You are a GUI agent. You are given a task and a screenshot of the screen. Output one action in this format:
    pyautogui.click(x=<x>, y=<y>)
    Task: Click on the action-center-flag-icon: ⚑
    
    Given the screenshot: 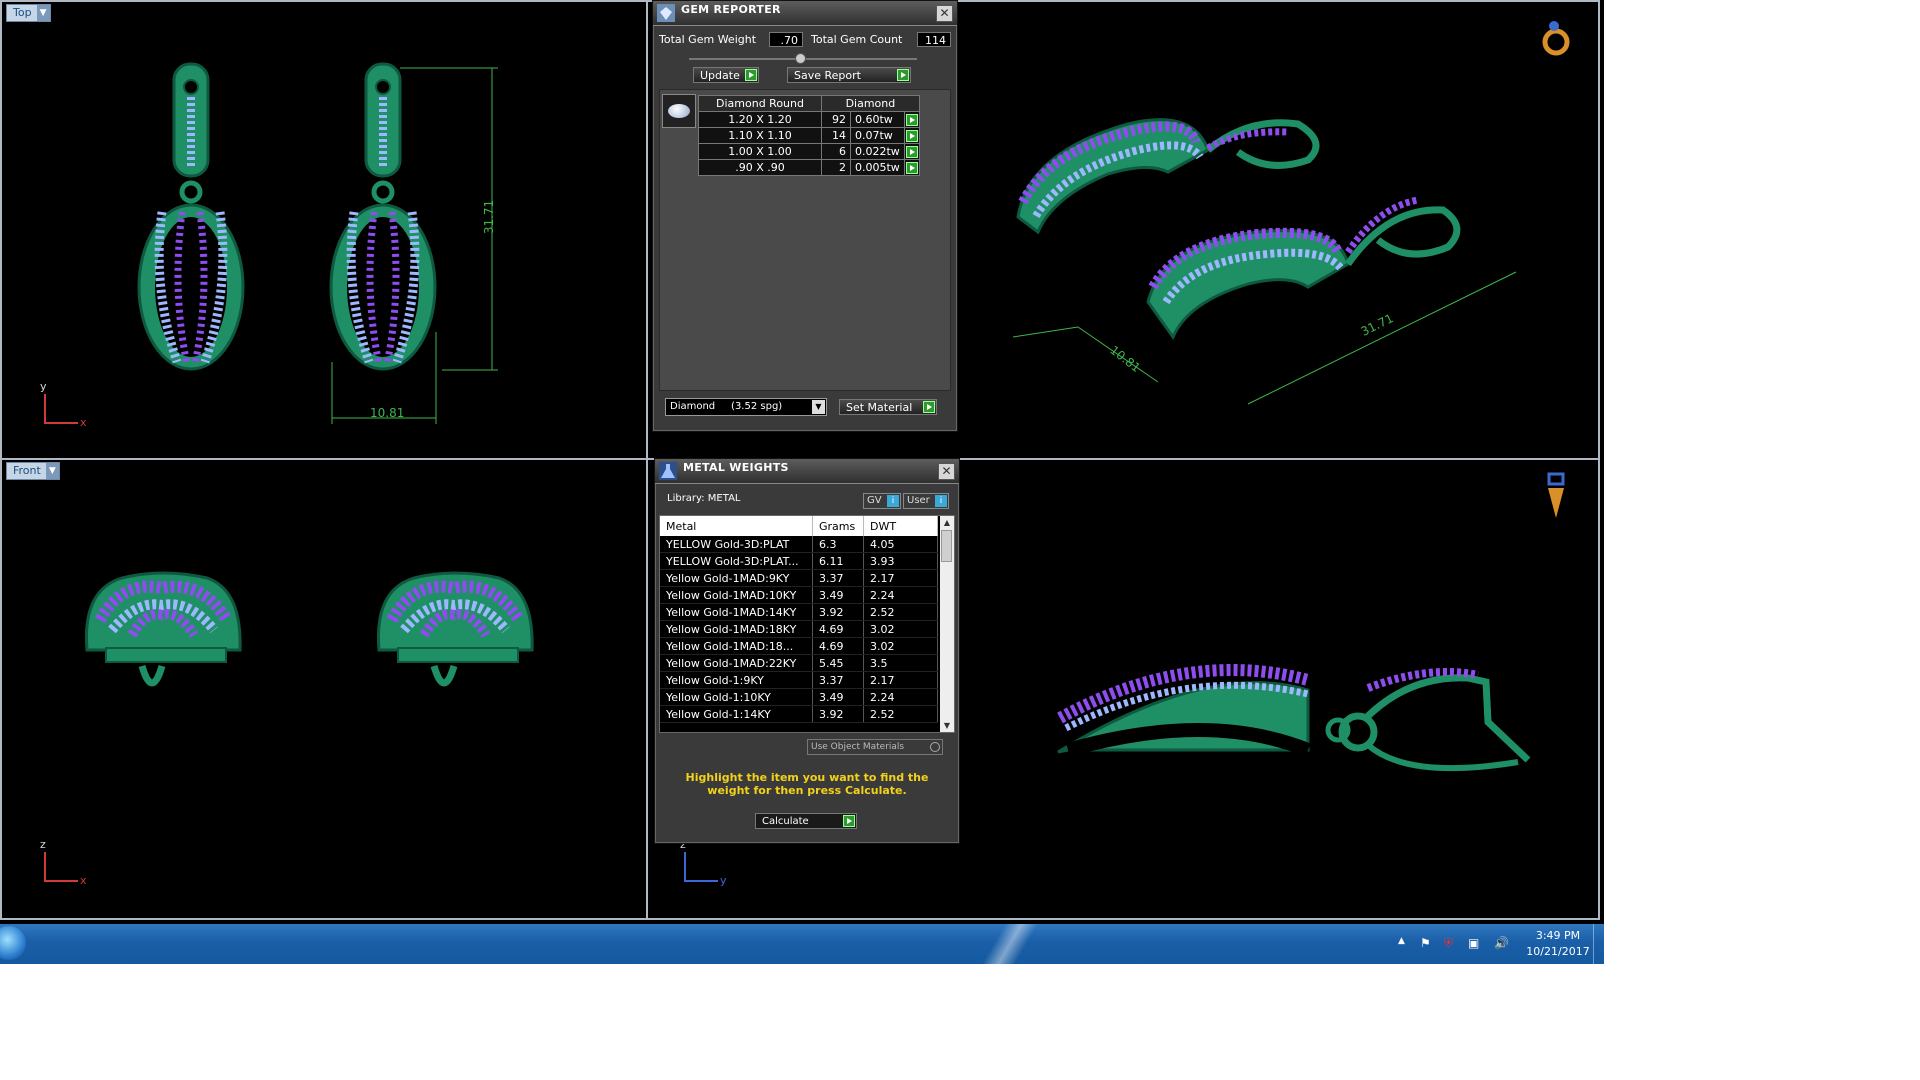 What is the action you would take?
    pyautogui.click(x=1425, y=943)
    